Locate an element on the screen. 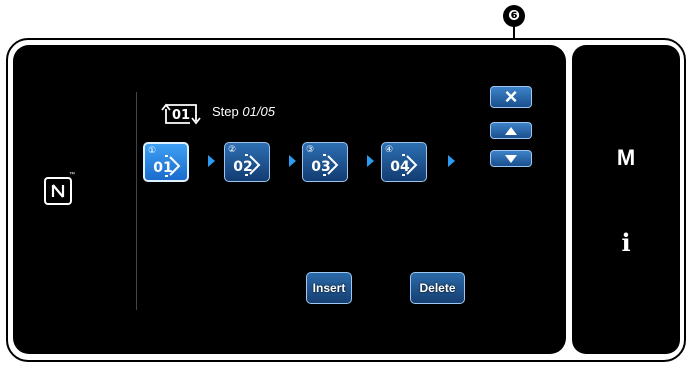 The image size is (692, 370). info-button: i is located at coordinates (626, 242).